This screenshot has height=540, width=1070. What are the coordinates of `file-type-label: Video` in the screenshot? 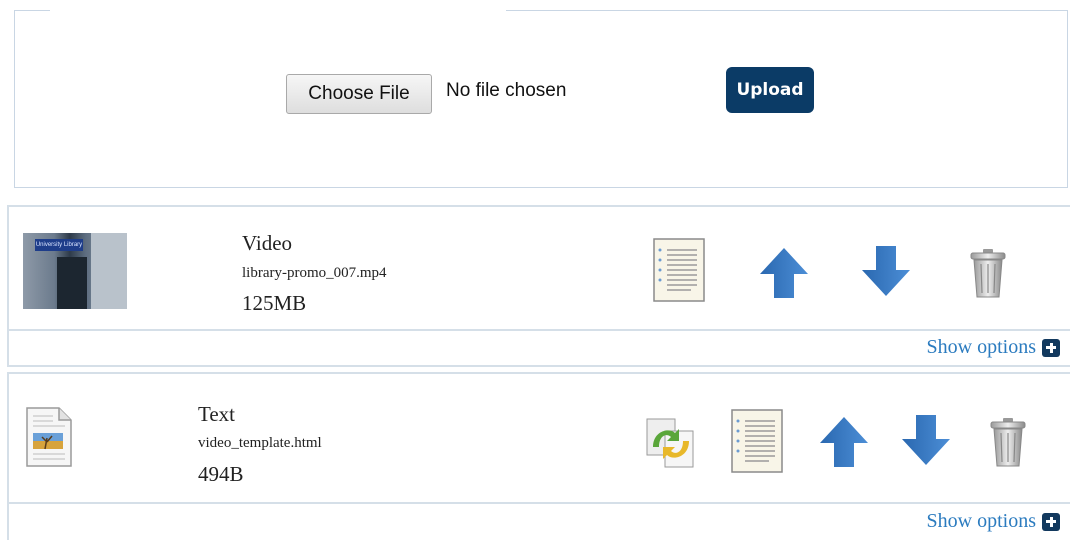 It's located at (267, 243).